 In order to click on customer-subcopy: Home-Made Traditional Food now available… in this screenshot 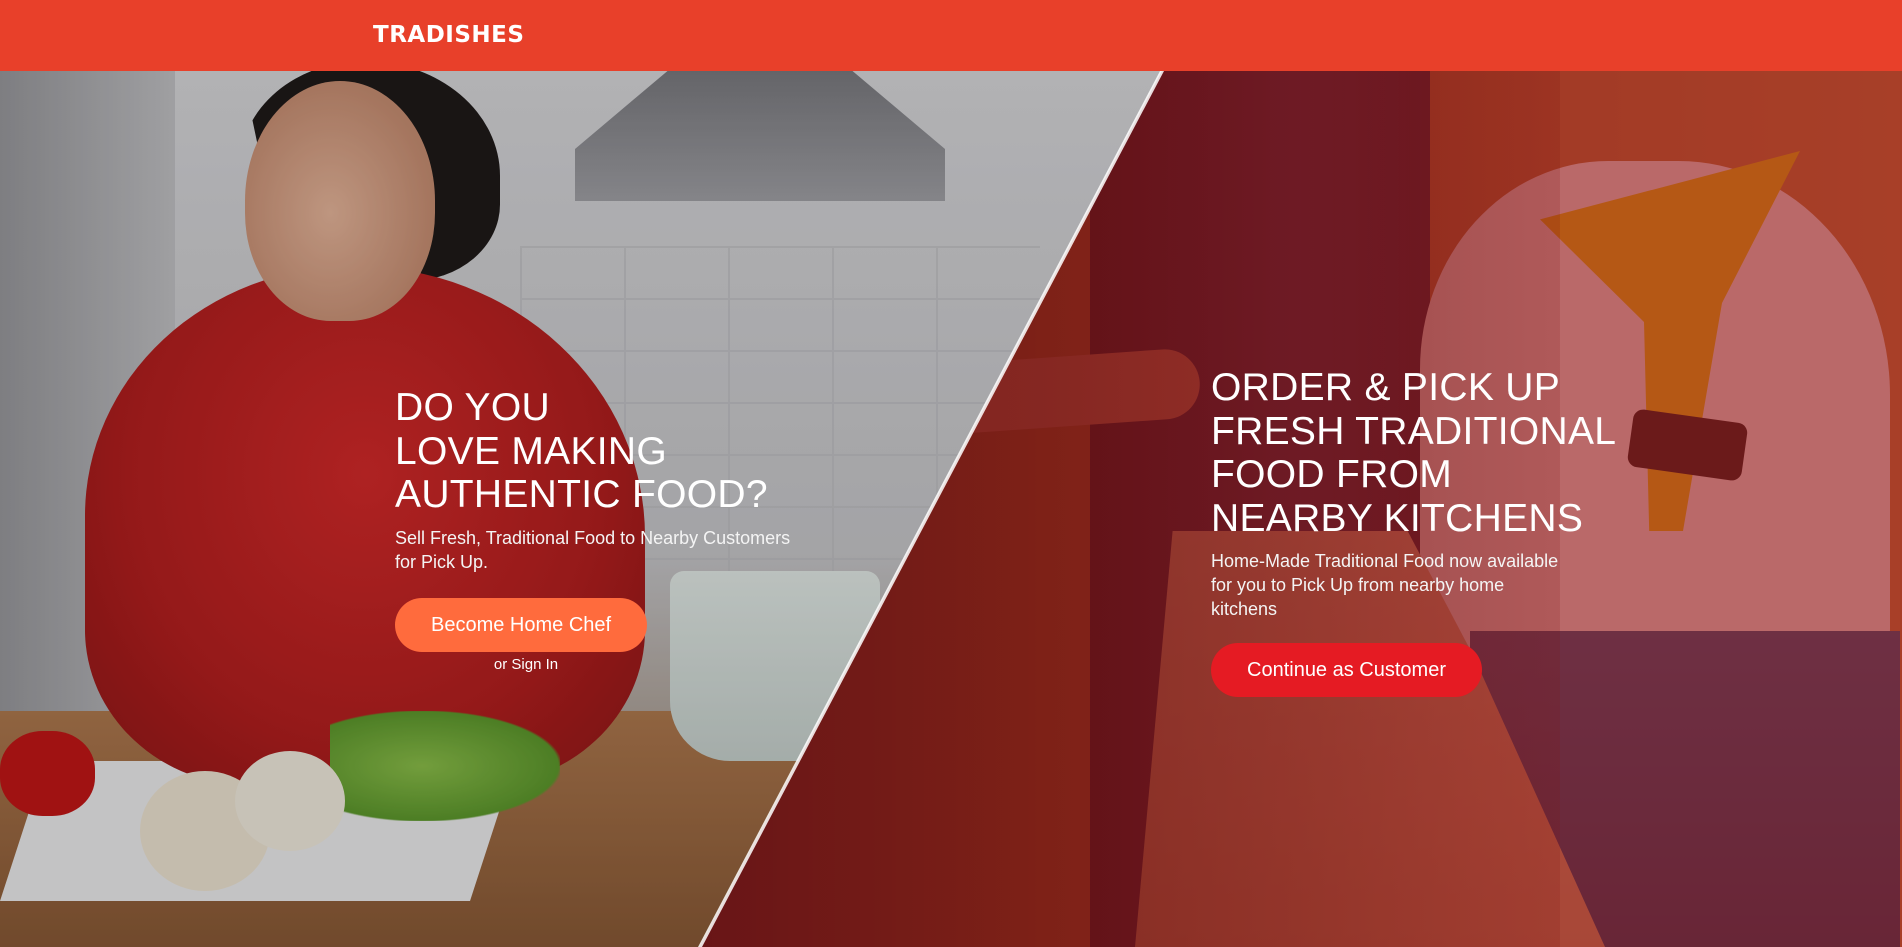, I will do `click(1385, 585)`.